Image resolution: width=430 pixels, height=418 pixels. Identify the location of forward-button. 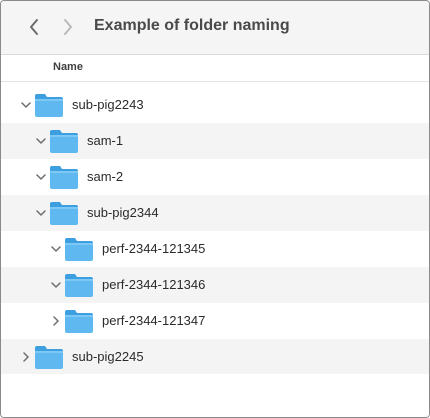
(68, 27).